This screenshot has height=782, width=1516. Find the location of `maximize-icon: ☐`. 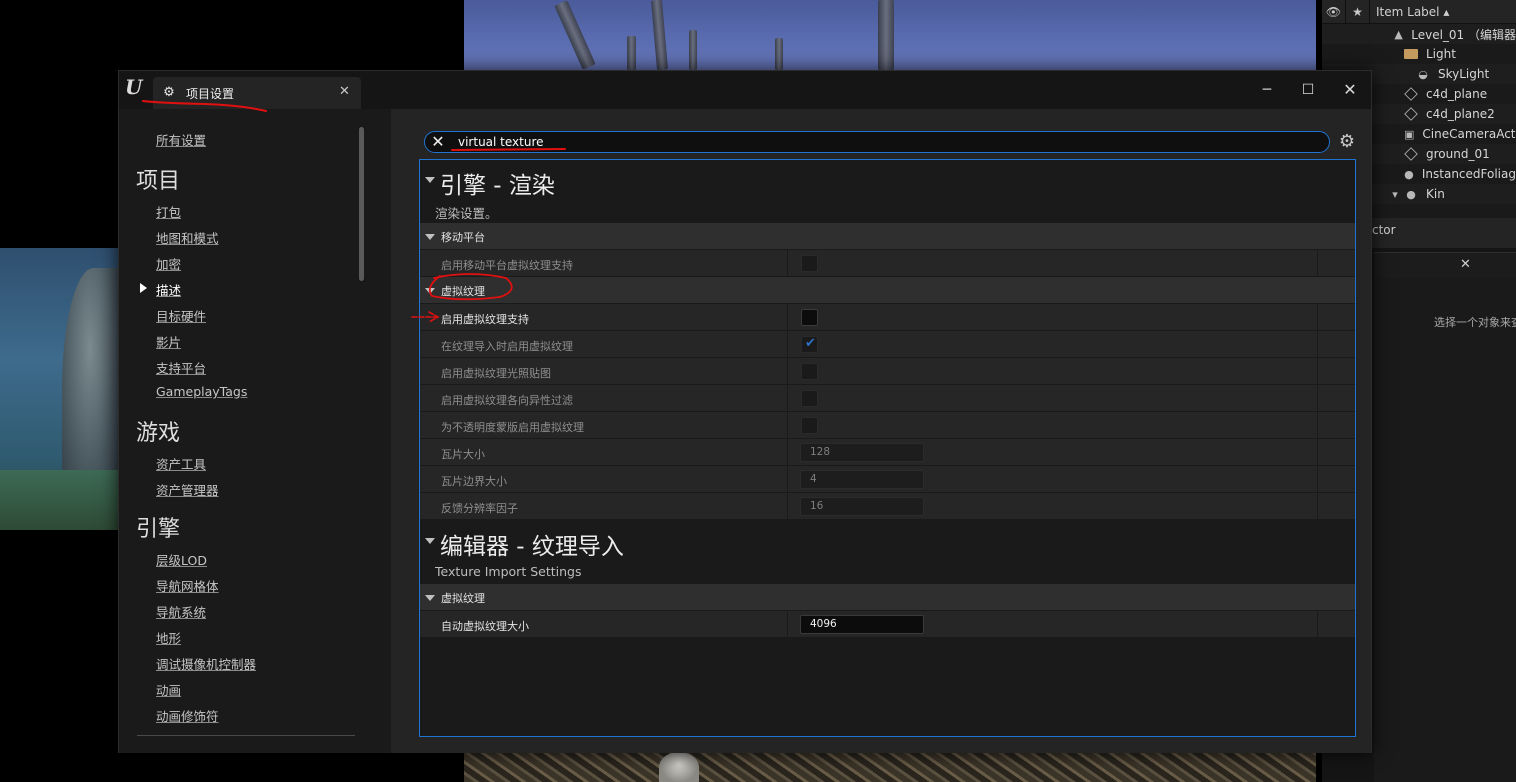

maximize-icon: ☐ is located at coordinates (1308, 90).